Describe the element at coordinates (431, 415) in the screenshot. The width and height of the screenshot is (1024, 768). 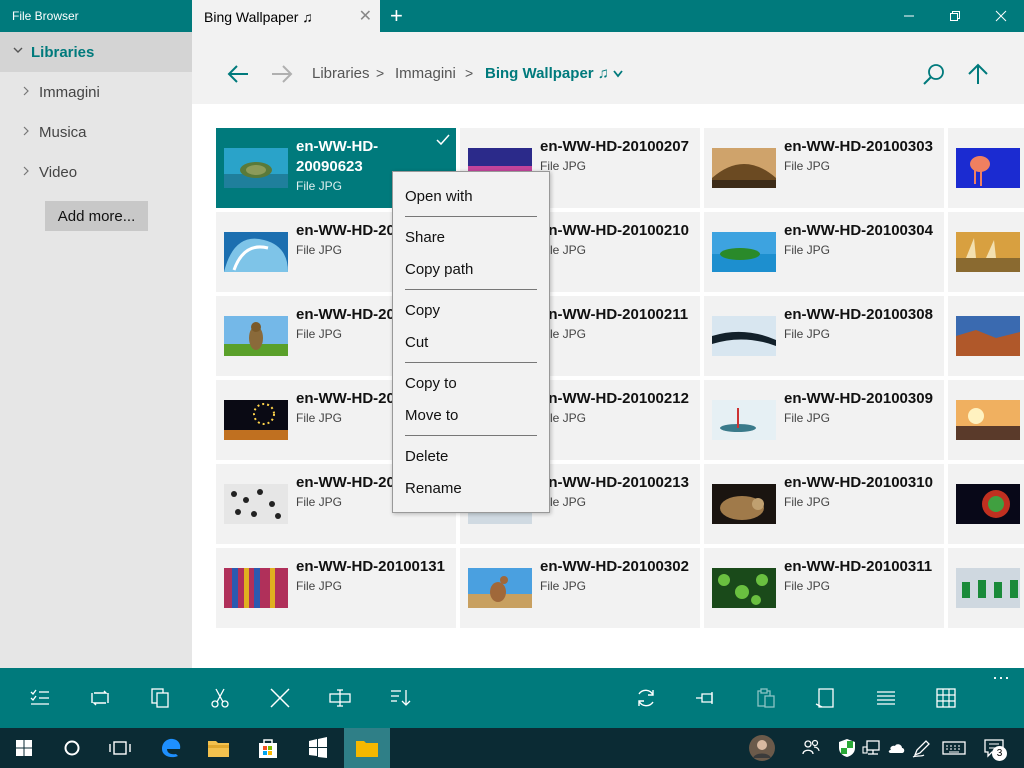
I see `menu-item-move-to: Move to` at that location.